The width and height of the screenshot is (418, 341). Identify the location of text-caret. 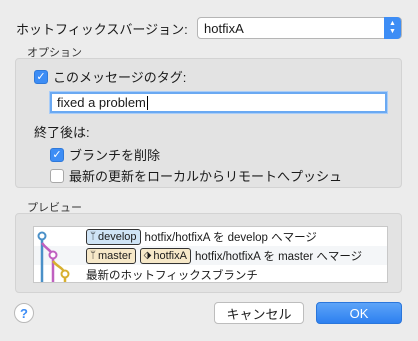
(147, 102).